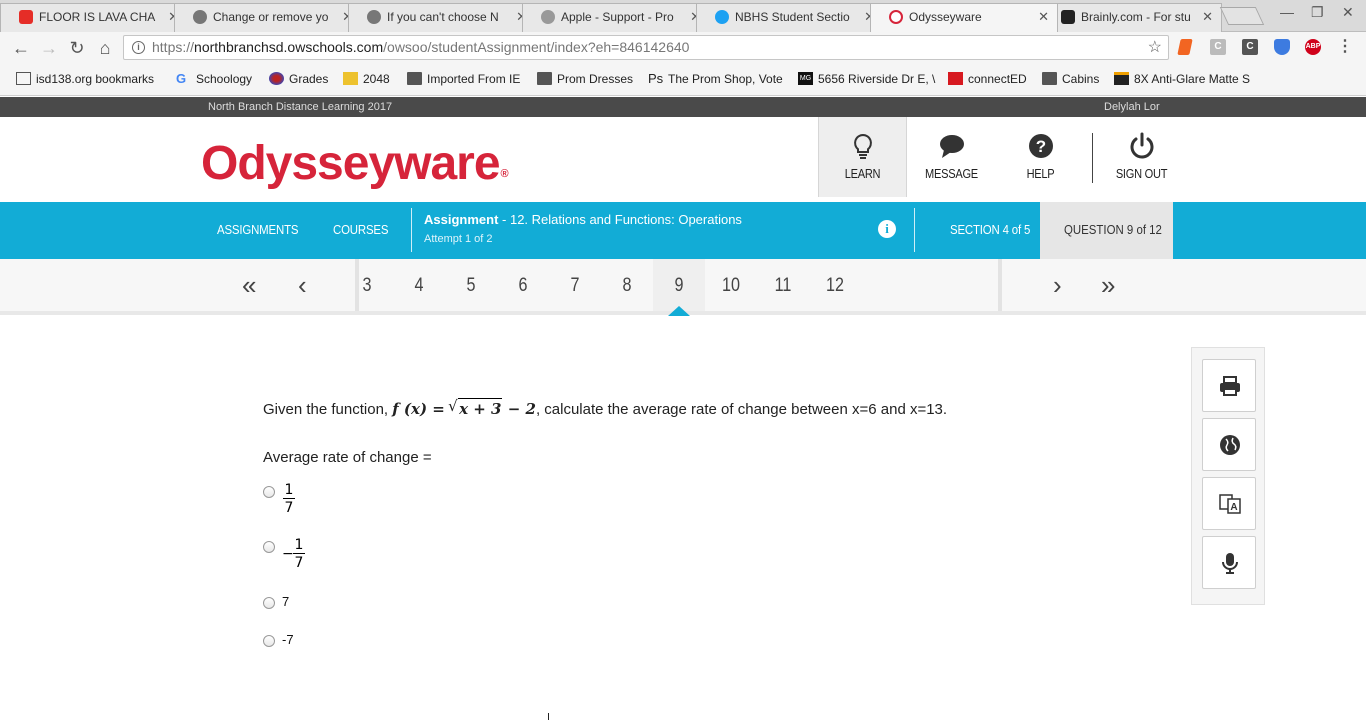 This screenshot has width=1366, height=720. What do you see at coordinates (1106, 230) in the screenshot?
I see `question-indicator: QUESTION 9 of 12` at bounding box center [1106, 230].